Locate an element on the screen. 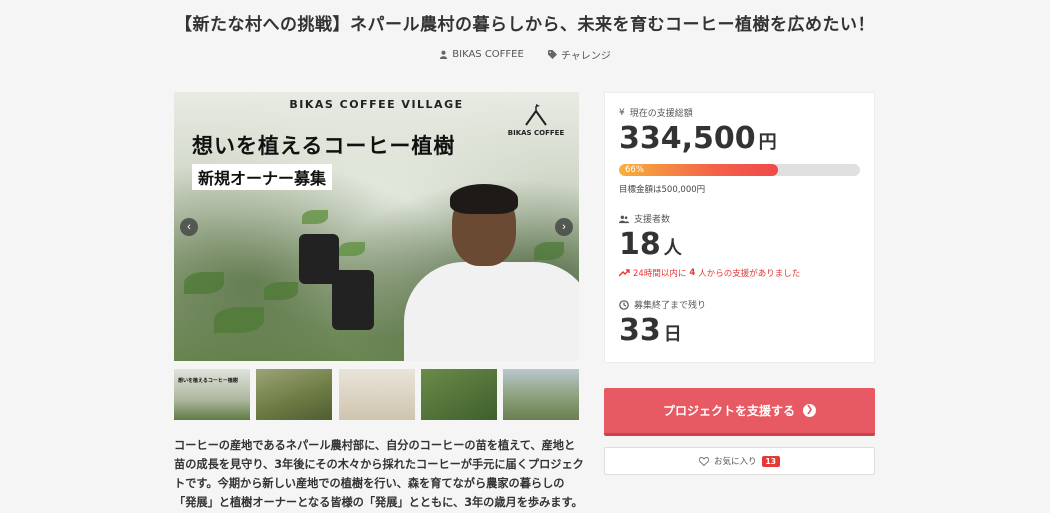  thumbnail-caption: 想いを植えるコーヒー植樹 is located at coordinates (208, 381).